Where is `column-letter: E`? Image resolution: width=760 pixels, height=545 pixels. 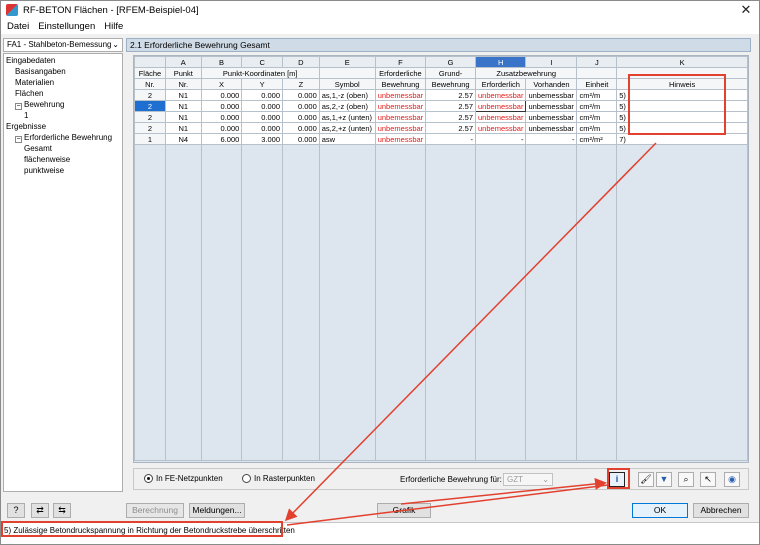 column-letter: E is located at coordinates (347, 62).